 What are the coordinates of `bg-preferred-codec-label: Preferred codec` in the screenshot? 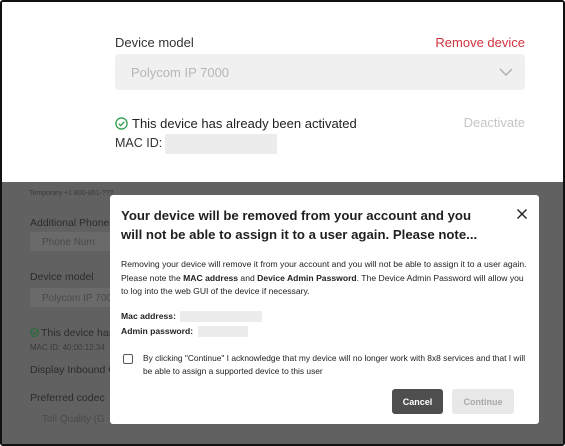 It's located at (67, 398).